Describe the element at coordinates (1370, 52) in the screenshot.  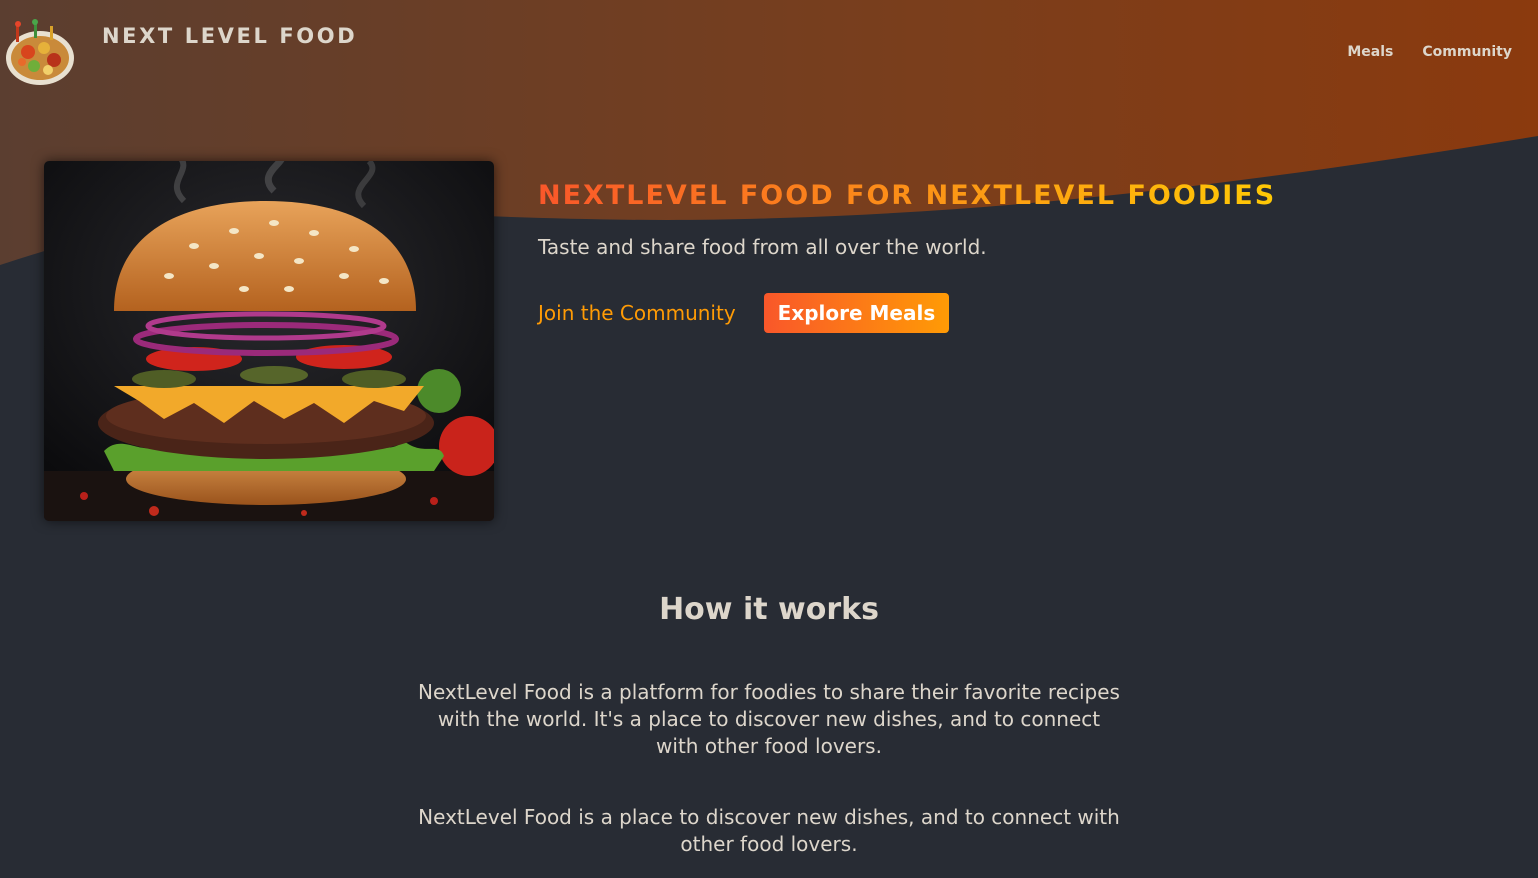
I see `nav-link-meals: Meals` at that location.